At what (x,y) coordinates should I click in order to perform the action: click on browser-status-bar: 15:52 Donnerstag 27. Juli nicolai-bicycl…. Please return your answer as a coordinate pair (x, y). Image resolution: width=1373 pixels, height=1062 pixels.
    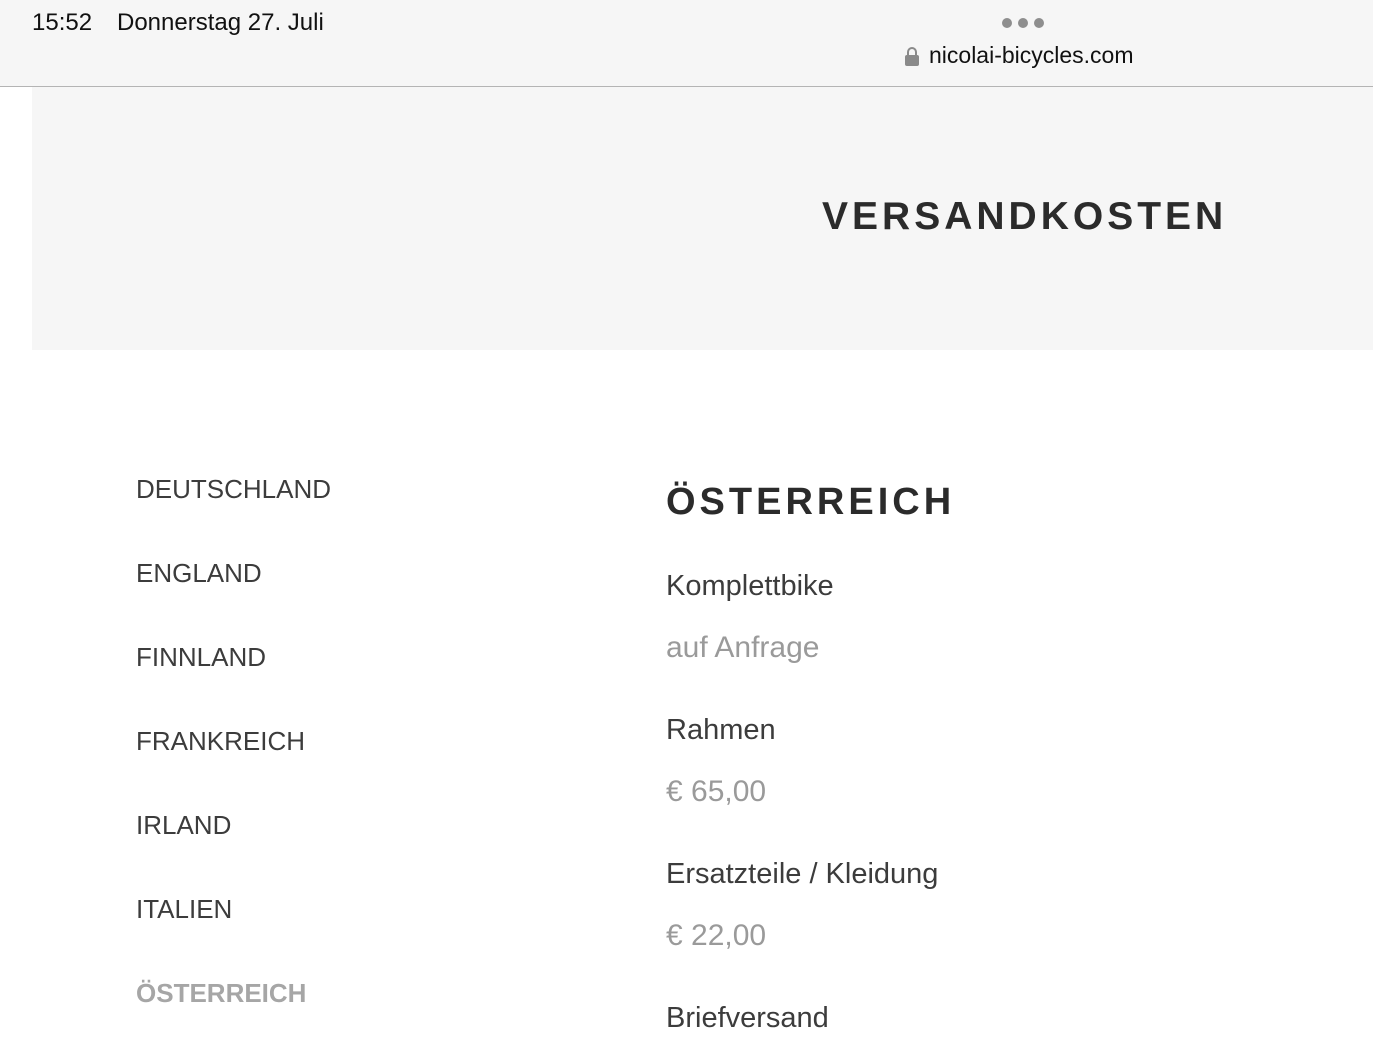
    Looking at the image, I should click on (686, 43).